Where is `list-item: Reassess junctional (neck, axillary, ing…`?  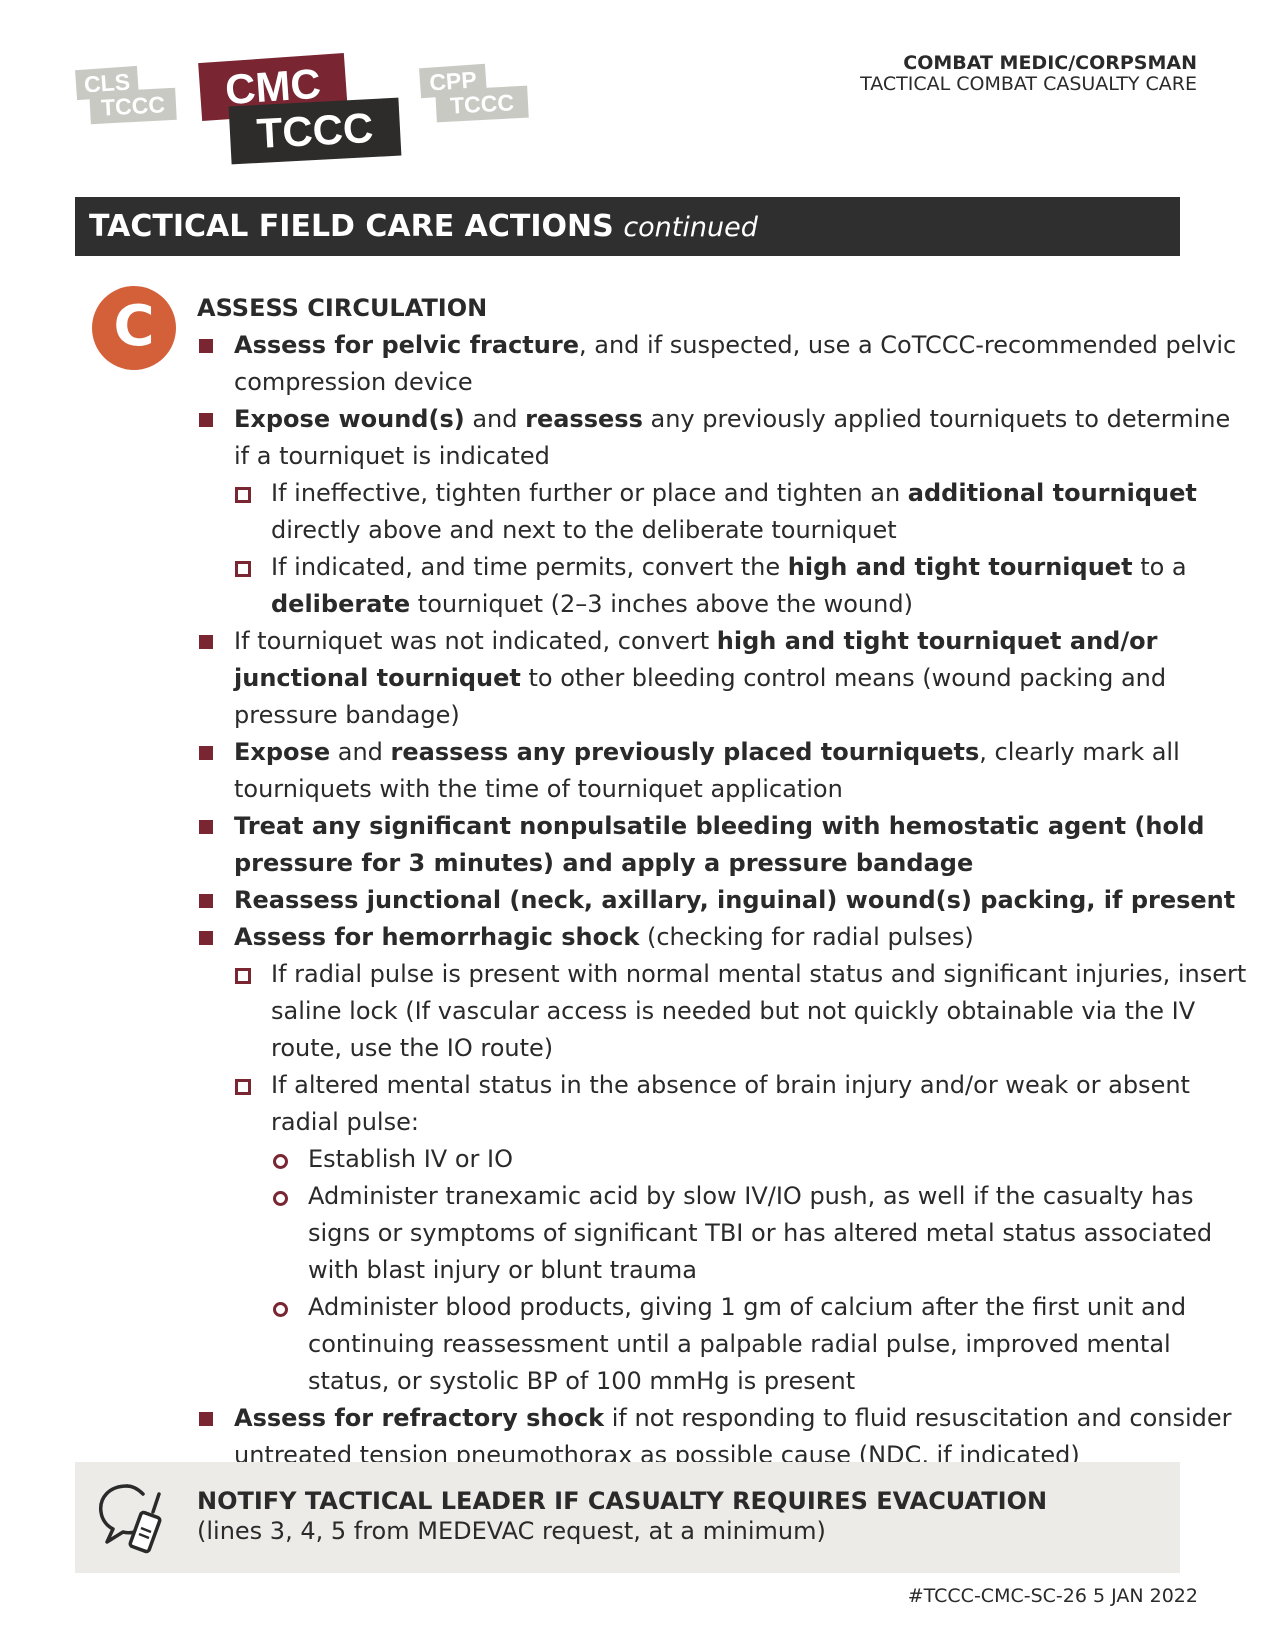 list-item: Reassess junctional (neck, axillary, ing… is located at coordinates (722, 900).